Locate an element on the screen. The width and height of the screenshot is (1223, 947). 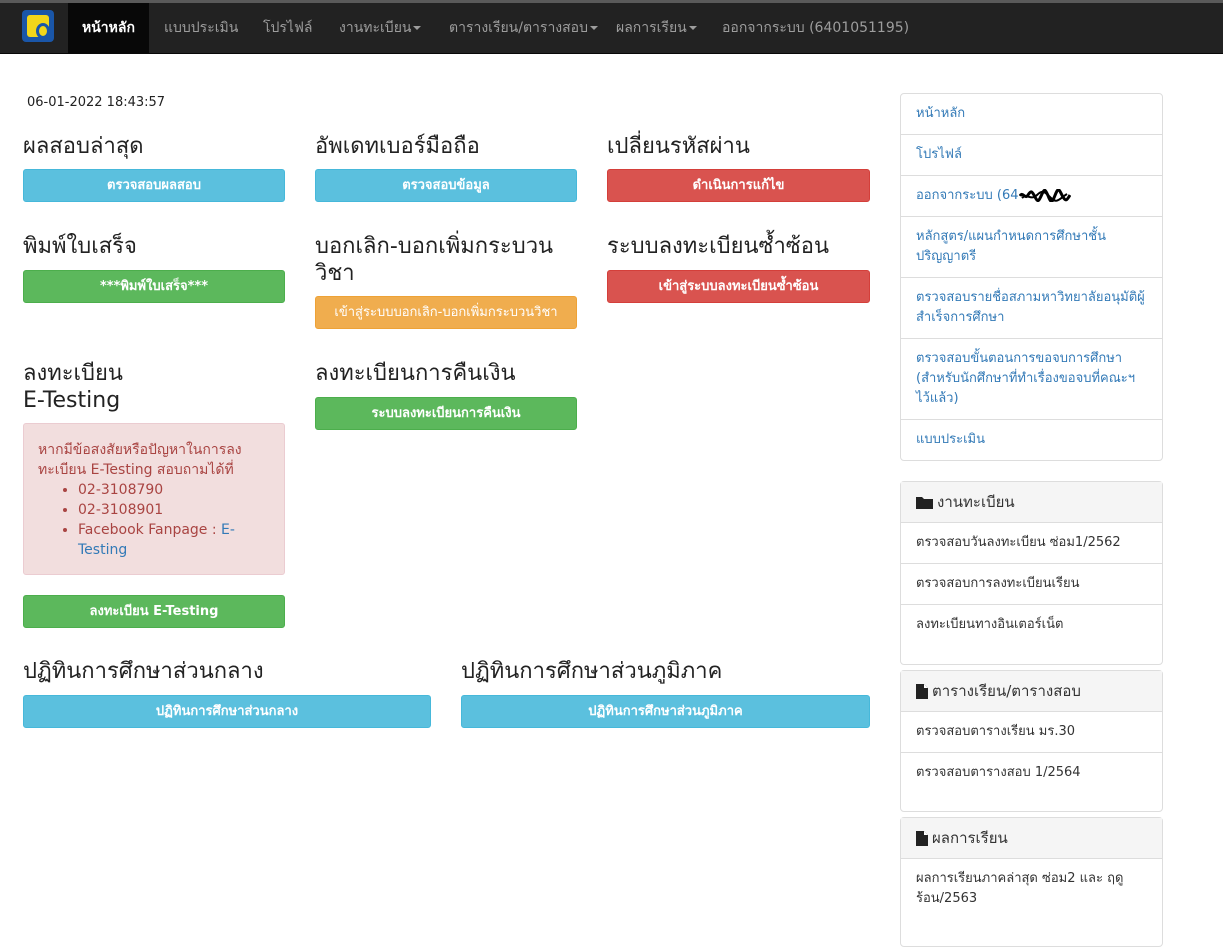
nav-home: หน้าหลัก is located at coordinates (108, 28).